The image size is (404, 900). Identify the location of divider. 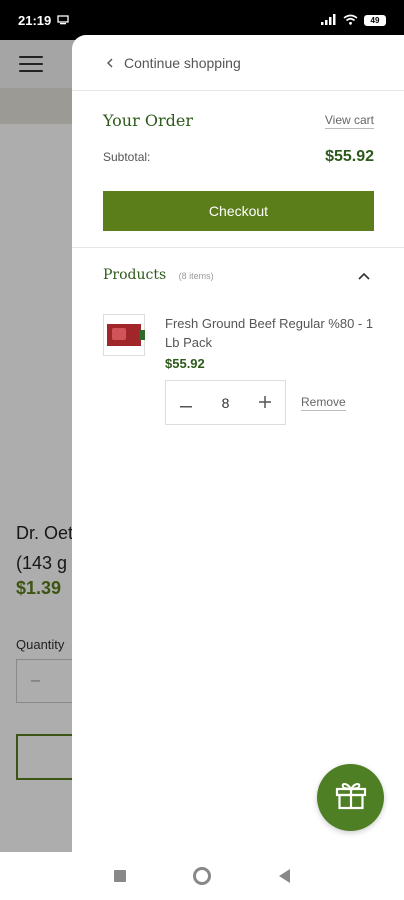
(238, 247).